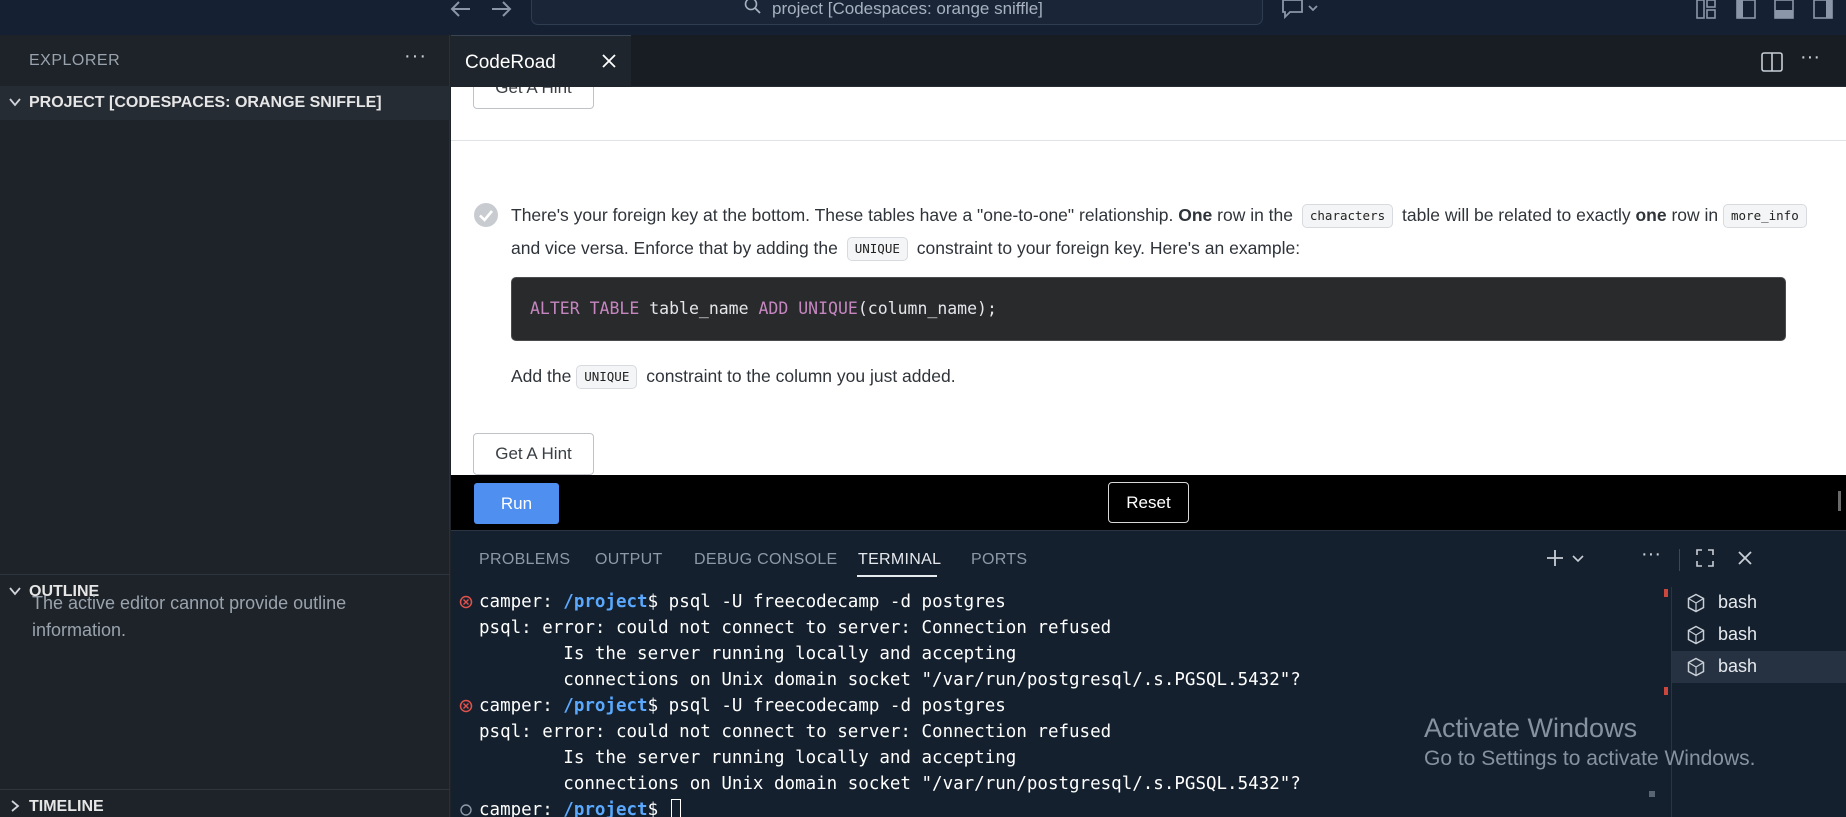 Image resolution: width=1846 pixels, height=817 pixels. What do you see at coordinates (1516, 215) in the screenshot?
I see `step-text: table will be related to exactly` at bounding box center [1516, 215].